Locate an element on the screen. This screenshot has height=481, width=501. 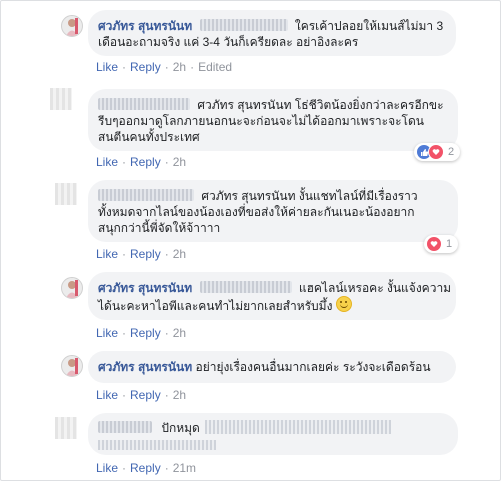
comment-text: ปักหมุด is located at coordinates (180, 428).